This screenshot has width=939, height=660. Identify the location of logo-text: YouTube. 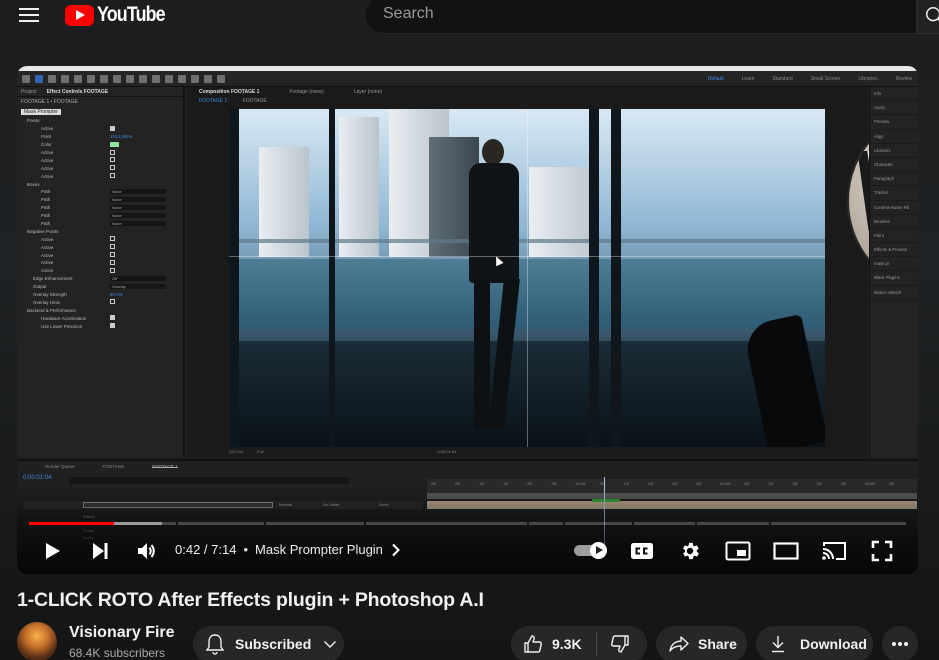
(131, 14).